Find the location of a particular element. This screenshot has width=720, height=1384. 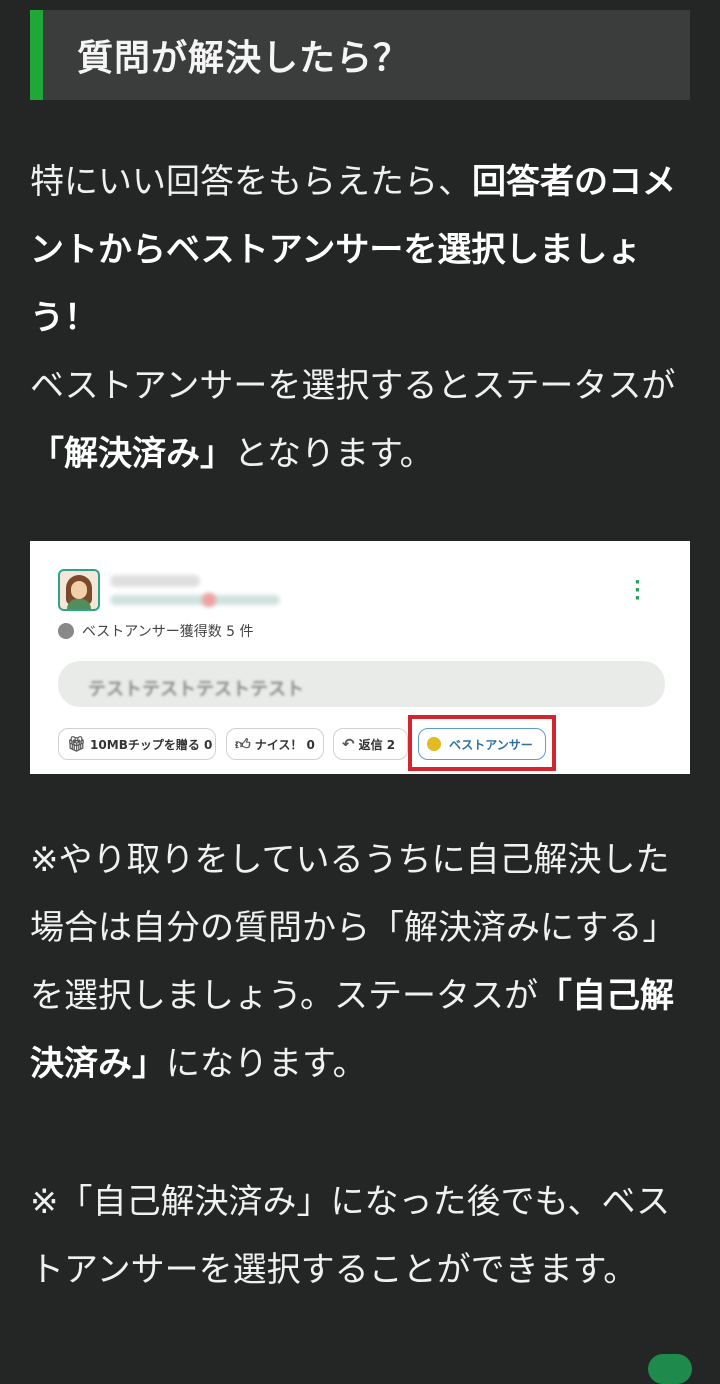

best-answer-count: ベストアンサー獲得数 5 件 is located at coordinates (168, 632).